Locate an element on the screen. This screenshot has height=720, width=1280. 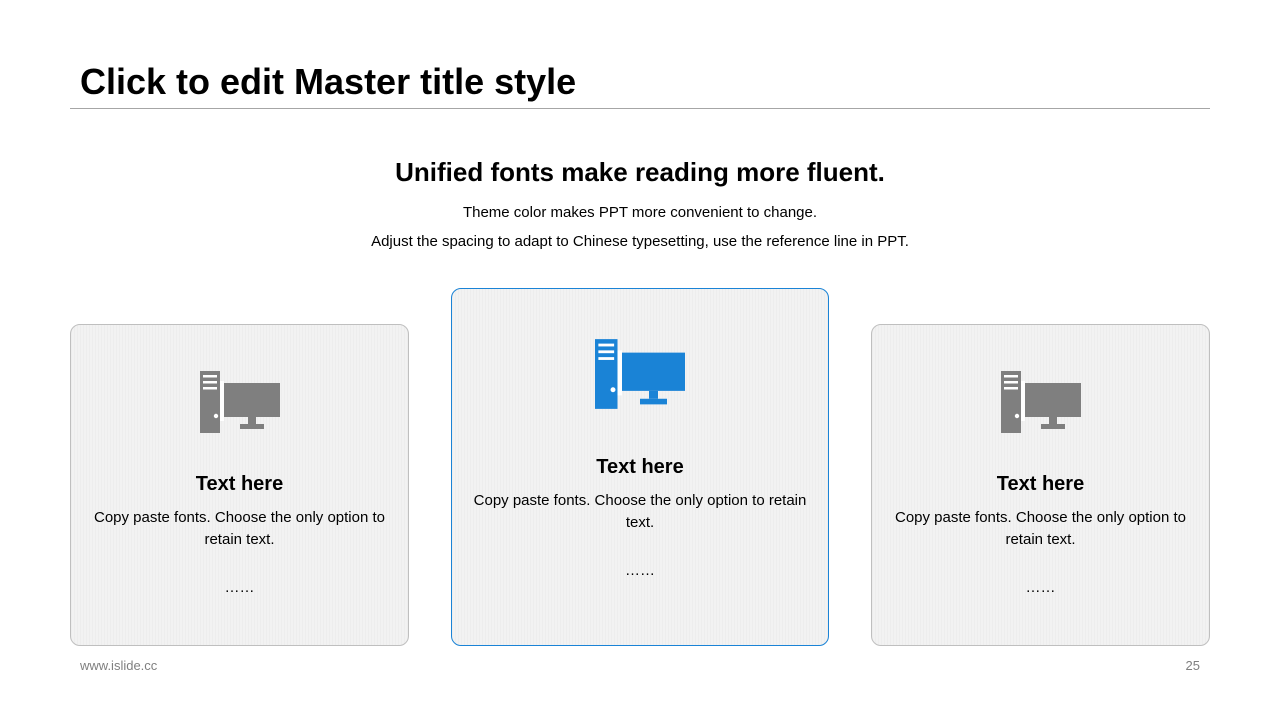
footer-website: www.islide.cc is located at coordinates (119, 665).